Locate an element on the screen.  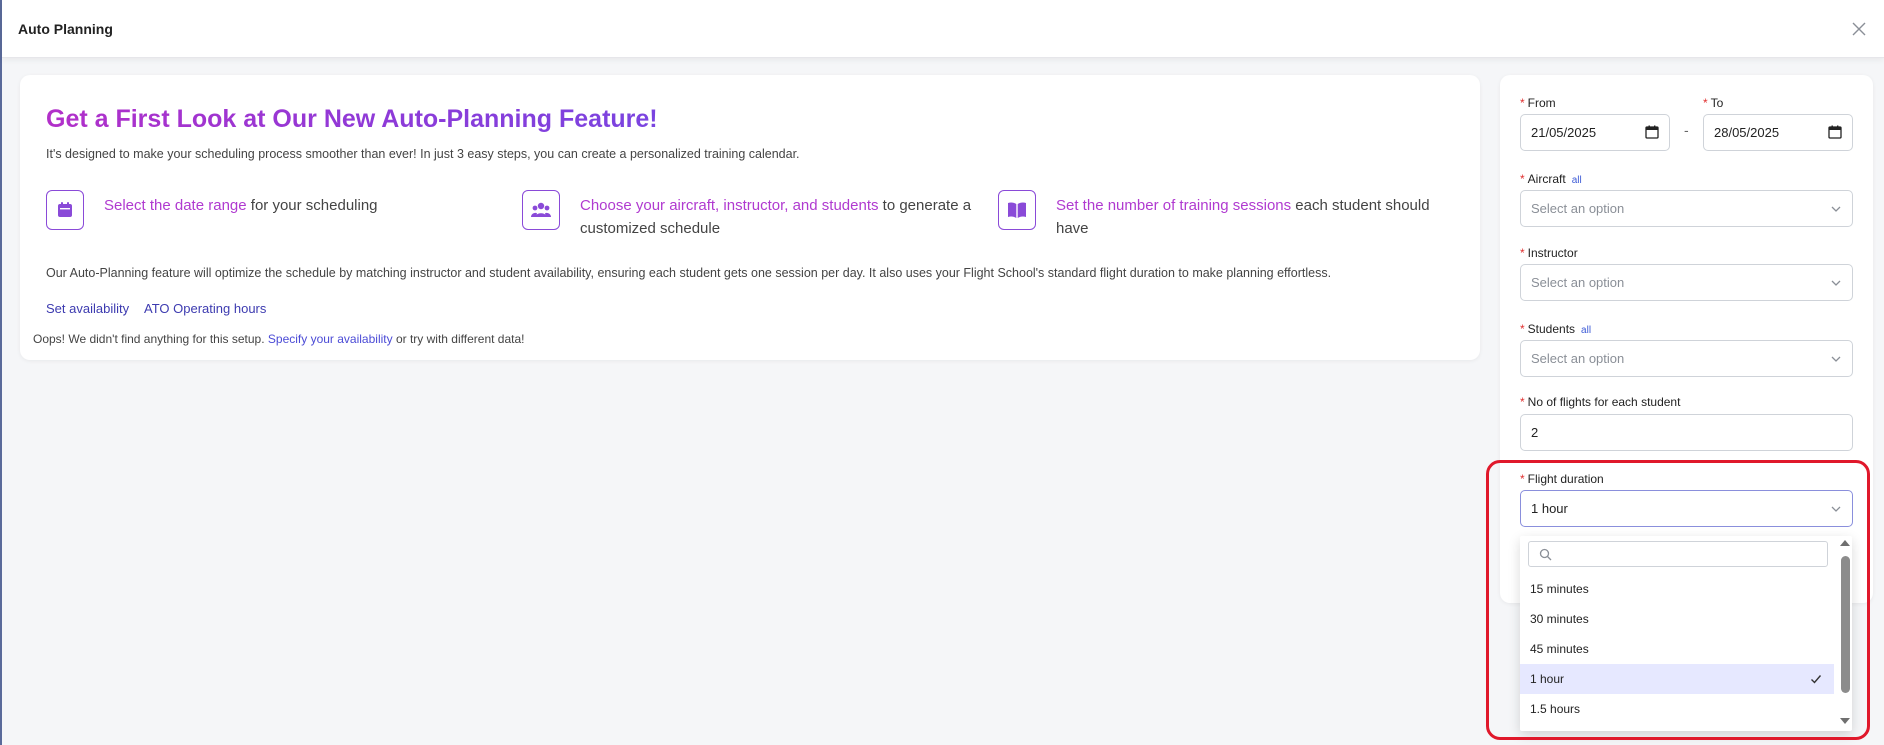
to-date-input: 28/05/2025 is located at coordinates (1778, 132).